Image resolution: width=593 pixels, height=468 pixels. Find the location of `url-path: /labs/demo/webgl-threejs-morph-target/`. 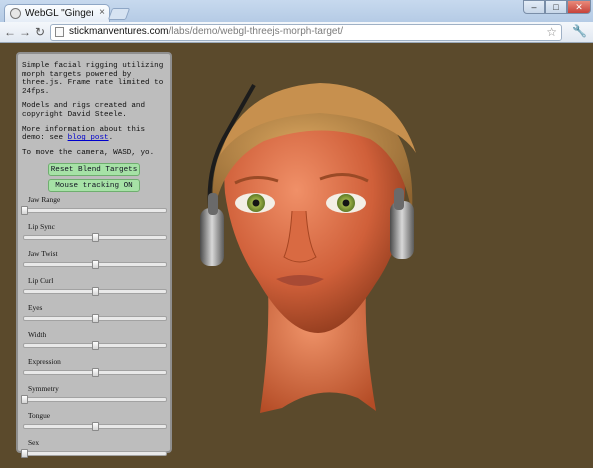

url-path: /labs/demo/webgl-threejs-morph-target/ is located at coordinates (256, 31).